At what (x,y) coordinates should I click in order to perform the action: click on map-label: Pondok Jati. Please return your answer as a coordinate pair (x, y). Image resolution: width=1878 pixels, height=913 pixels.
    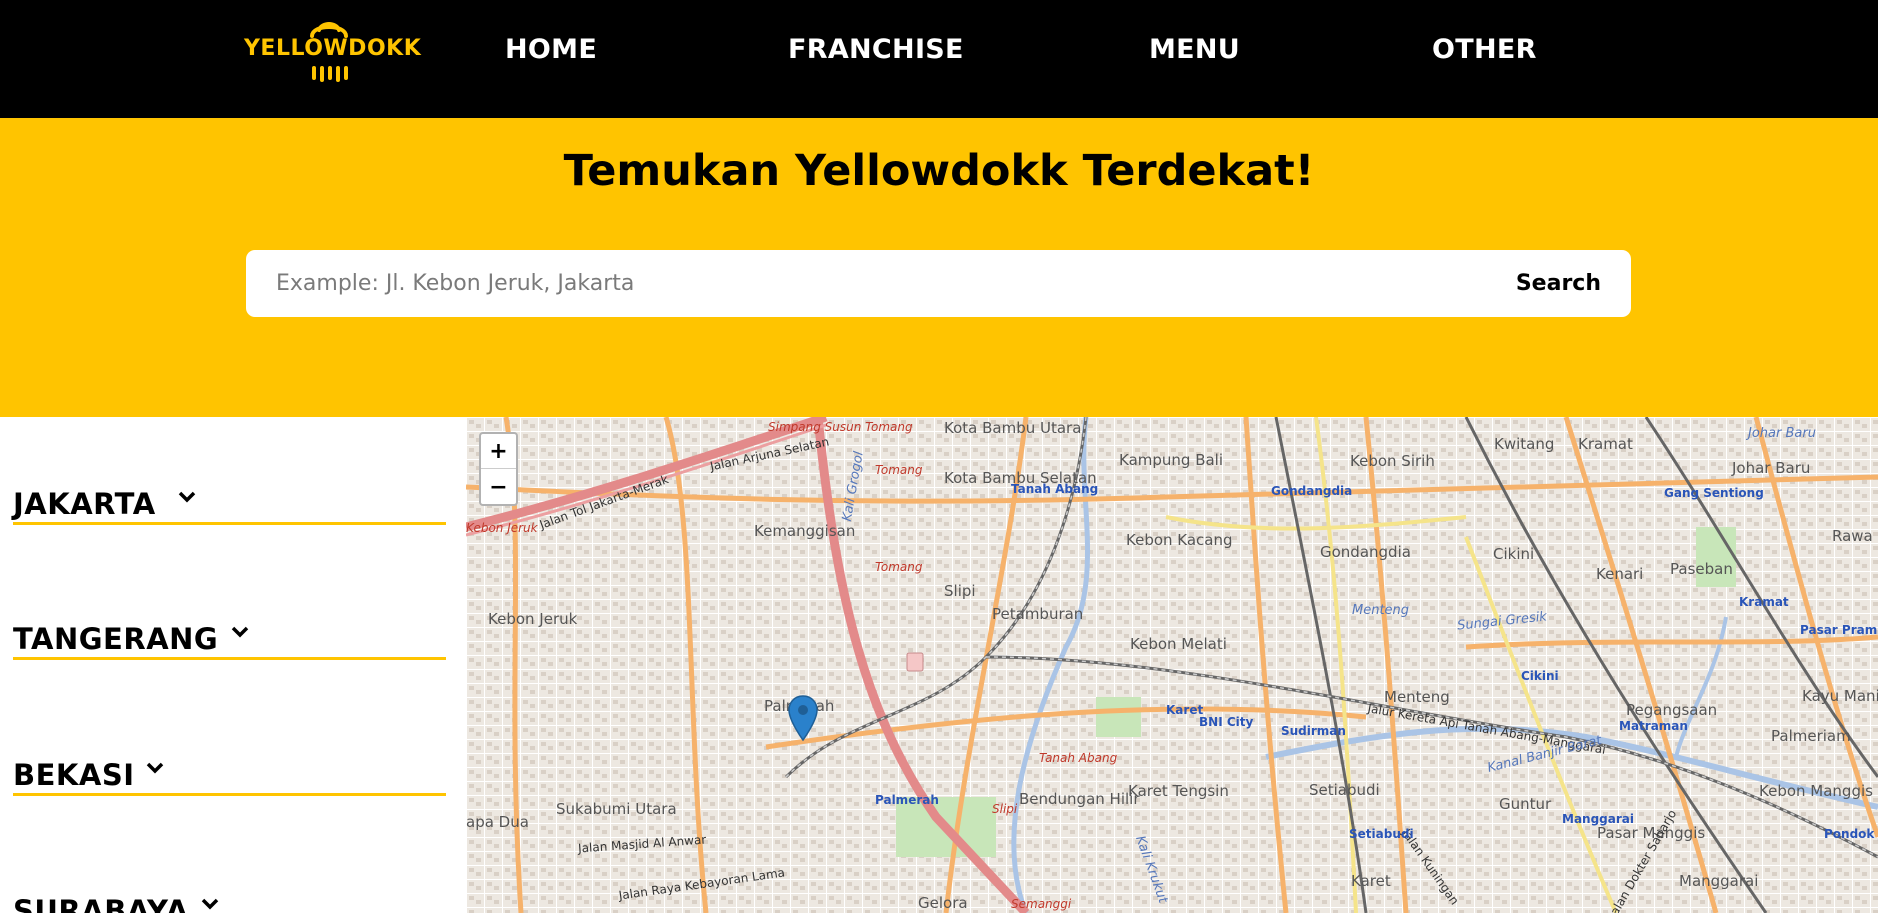
    Looking at the image, I should click on (1851, 834).